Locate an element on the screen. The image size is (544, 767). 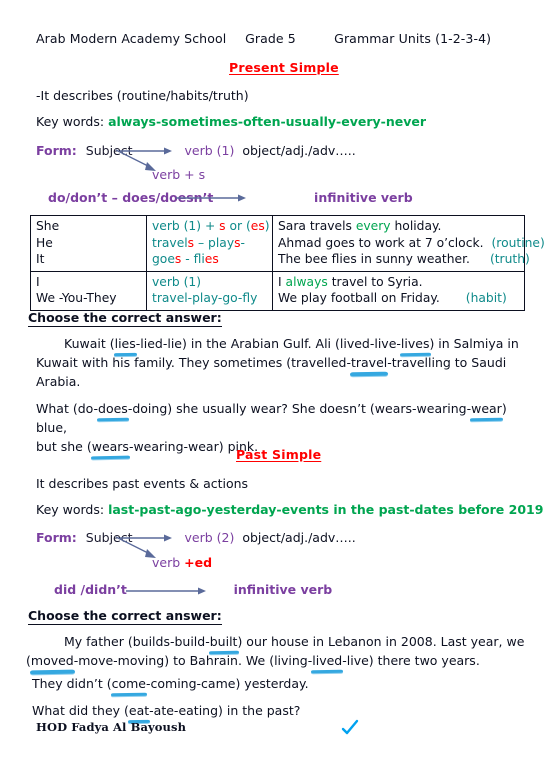
answer-mark: lies is located at coordinates (125, 343).